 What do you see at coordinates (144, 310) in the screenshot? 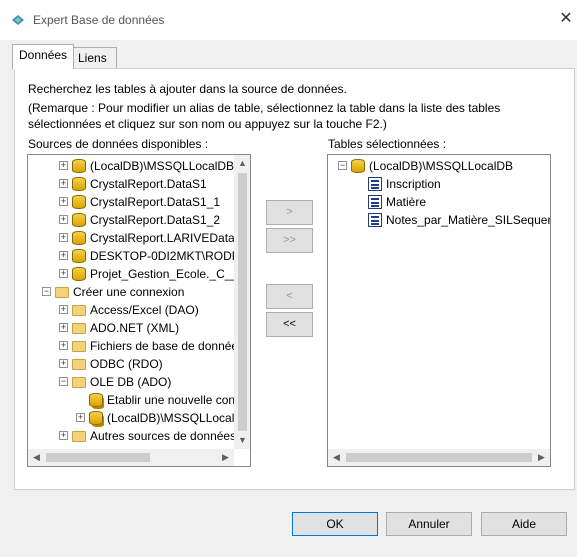
I see `available-tree-item-label: Access/Excel (DAO)` at bounding box center [144, 310].